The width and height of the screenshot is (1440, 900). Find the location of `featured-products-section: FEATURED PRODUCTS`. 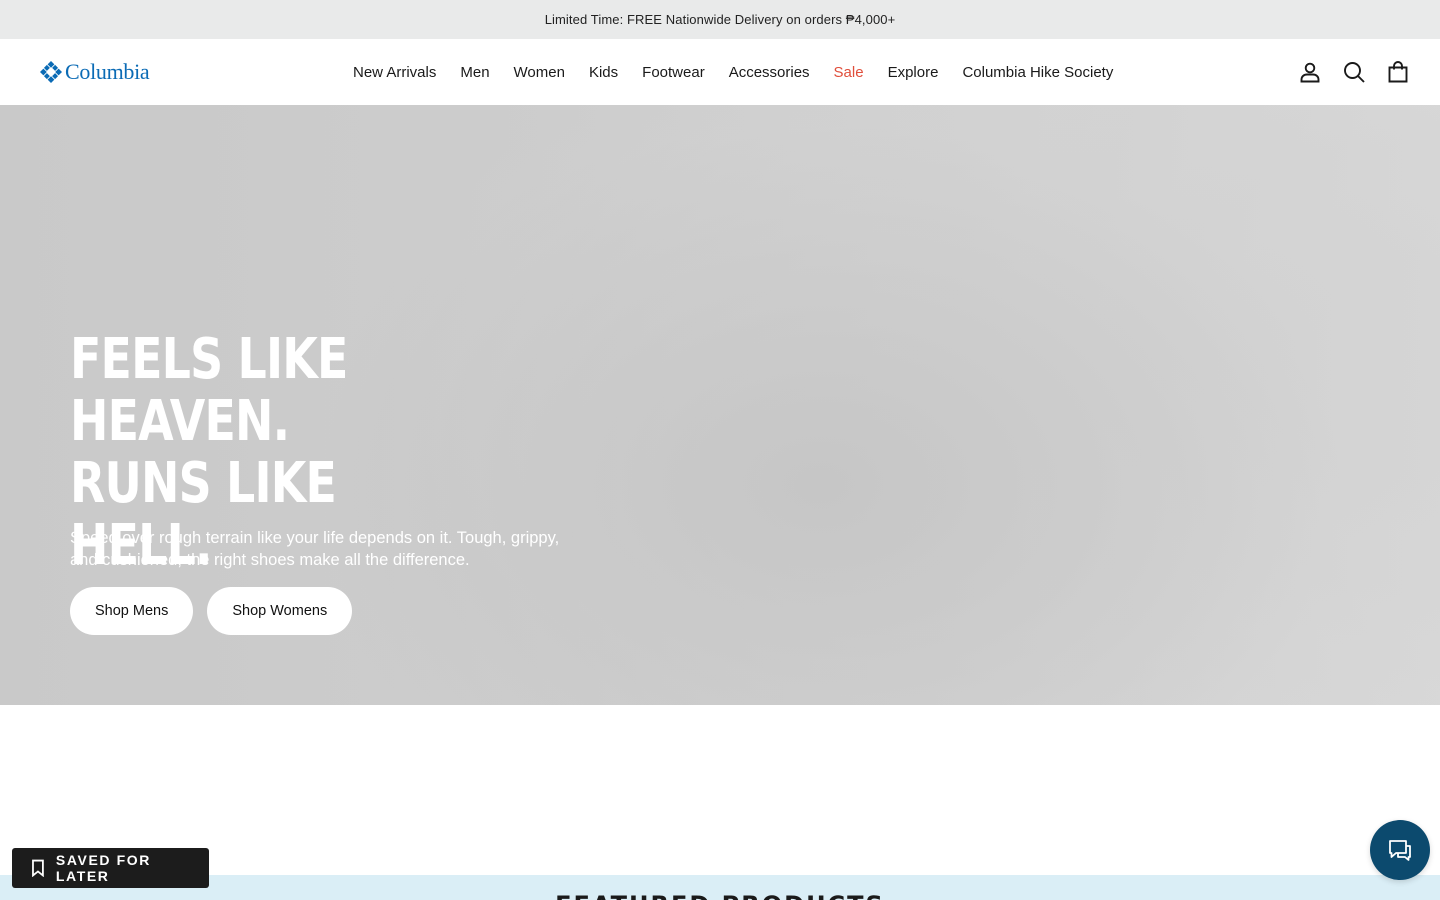

featured-products-section: FEATURED PRODUCTS is located at coordinates (720, 887).